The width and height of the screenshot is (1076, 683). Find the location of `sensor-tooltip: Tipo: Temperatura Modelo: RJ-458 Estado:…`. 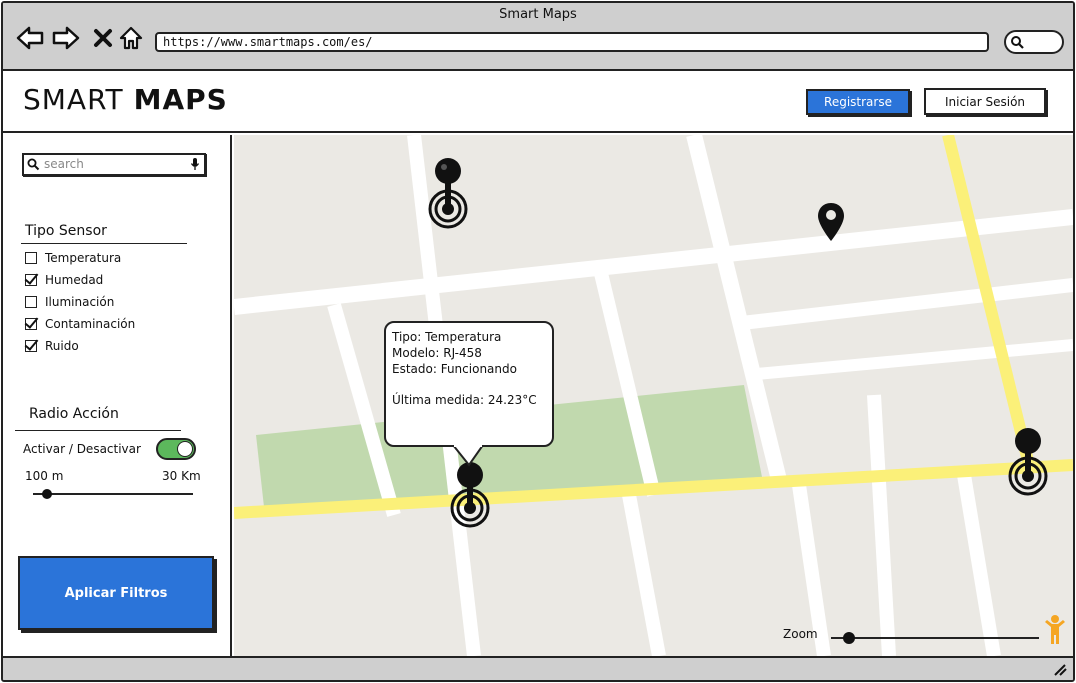

sensor-tooltip: Tipo: Temperatura Modelo: RJ-458 Estado:… is located at coordinates (469, 384).